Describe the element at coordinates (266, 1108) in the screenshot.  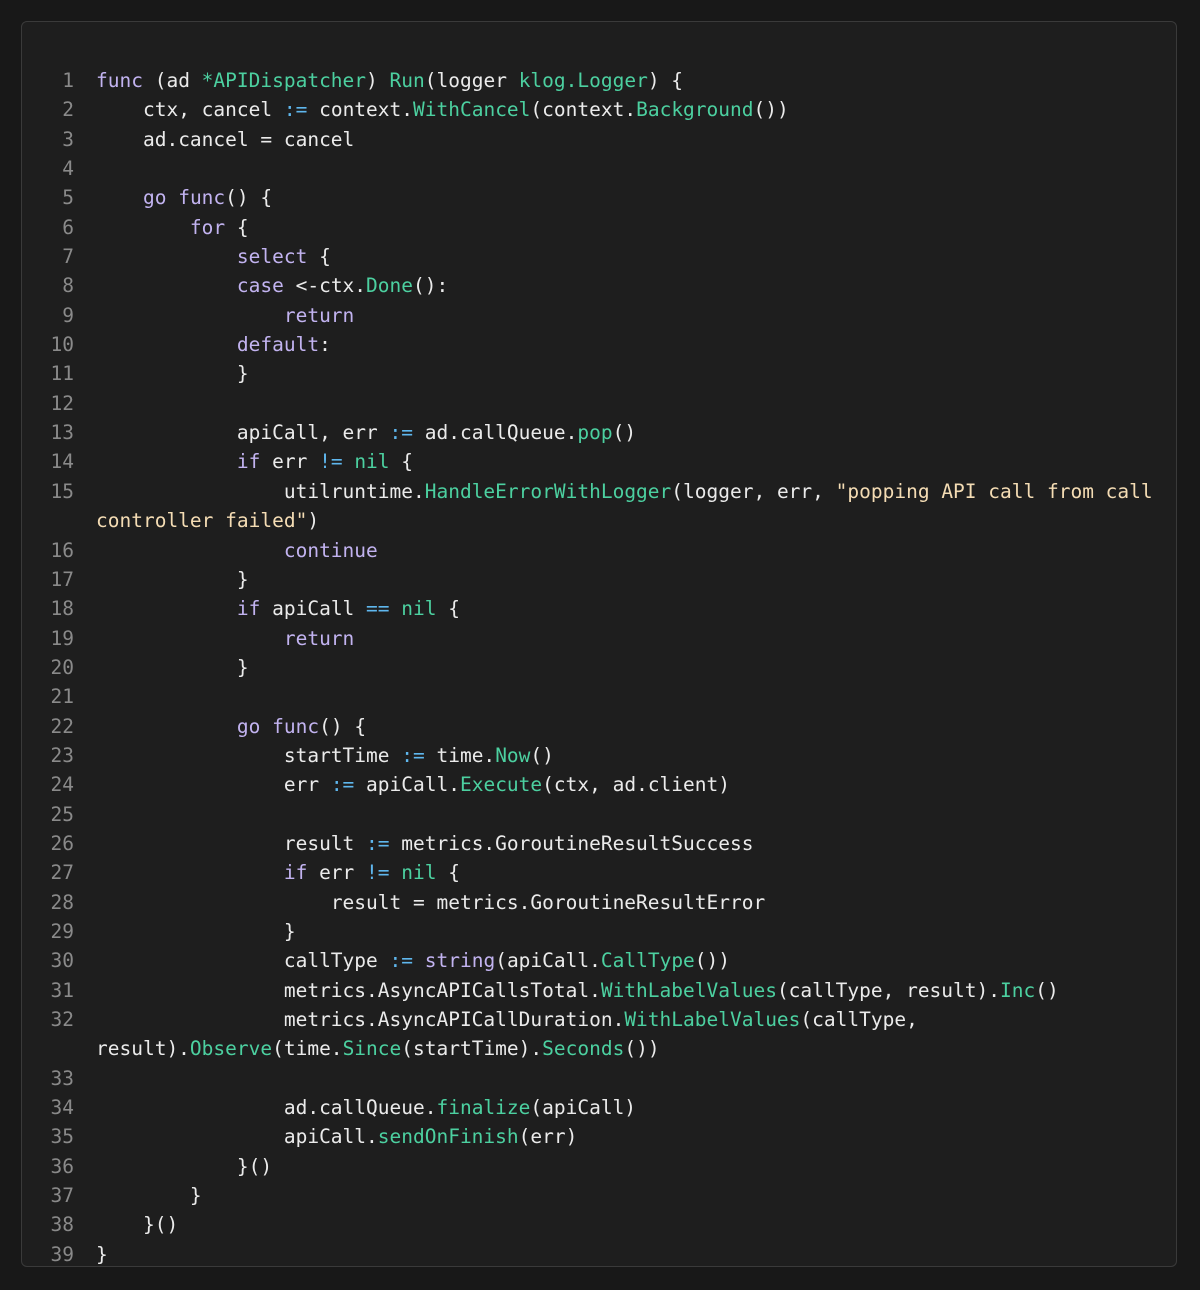
I see `code-token: ad.callQueue.` at that location.